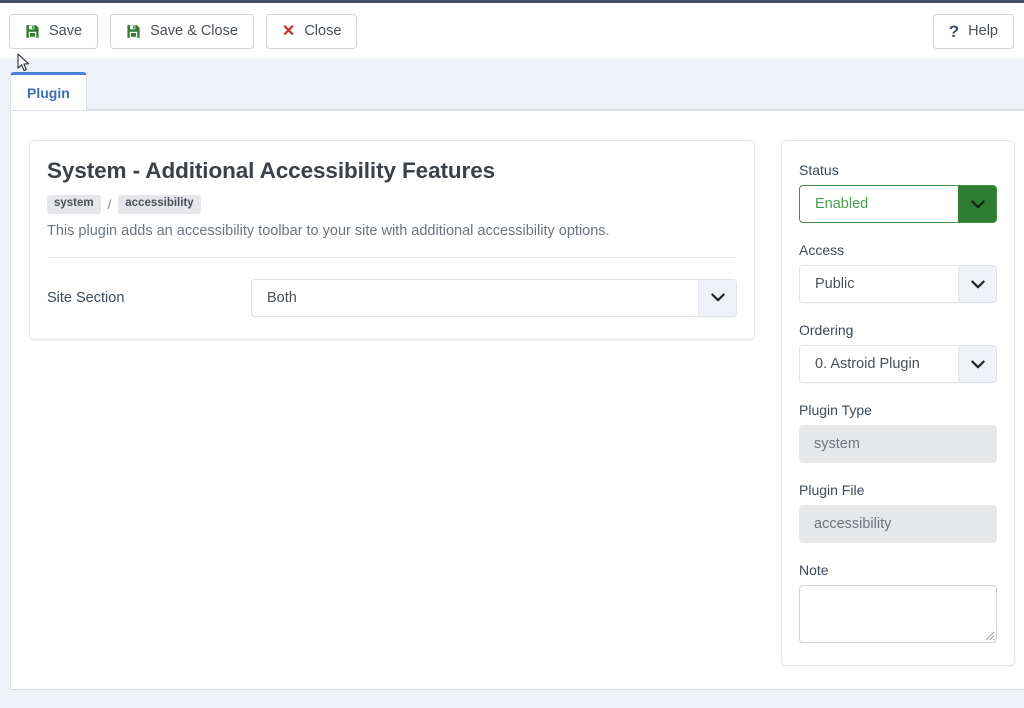 This screenshot has height=708, width=1024. Describe the element at coordinates (512, 30) in the screenshot. I see `toolbar: Save Save & Close ✕ Close ? Help` at that location.